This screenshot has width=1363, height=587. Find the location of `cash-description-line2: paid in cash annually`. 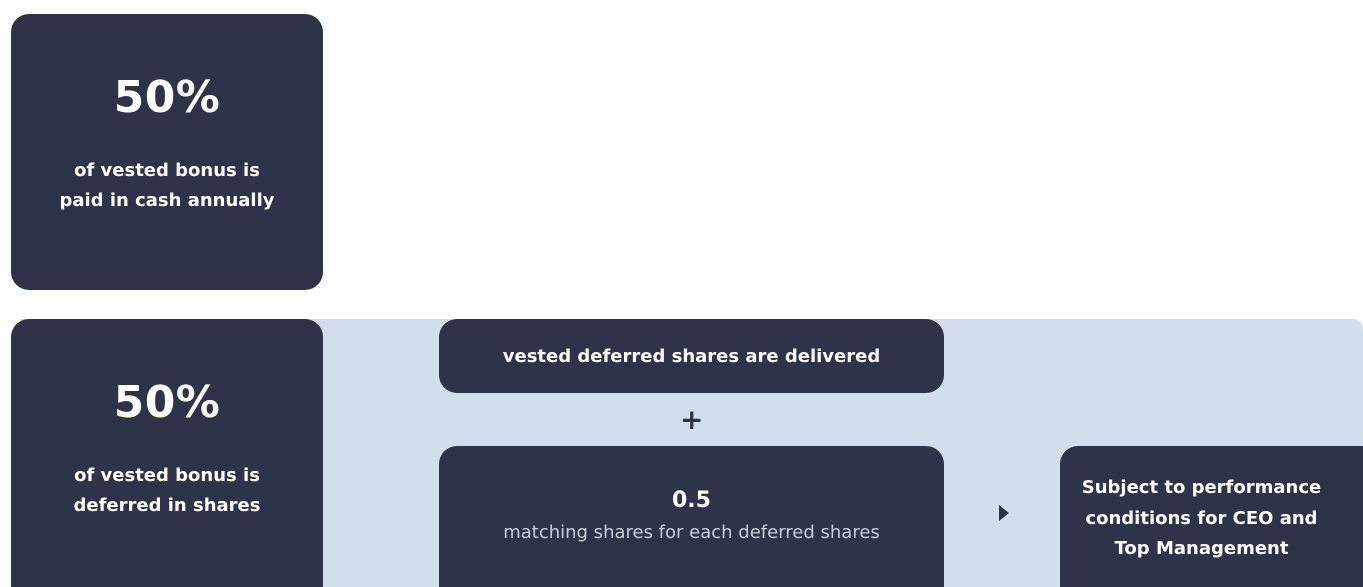

cash-description-line2: paid in cash annually is located at coordinates (167, 200).